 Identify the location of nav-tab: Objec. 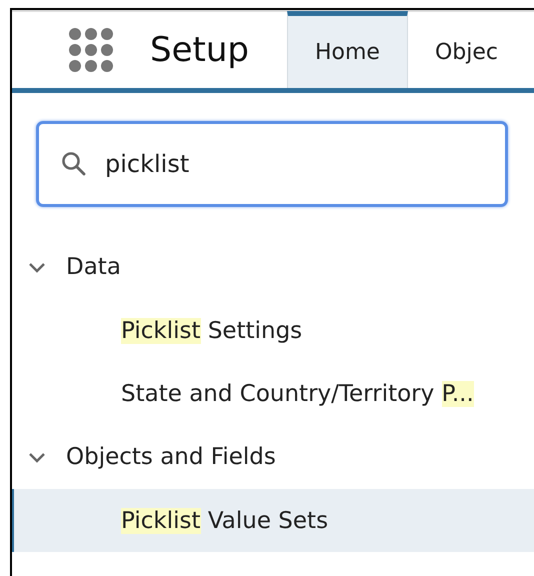
(466, 49).